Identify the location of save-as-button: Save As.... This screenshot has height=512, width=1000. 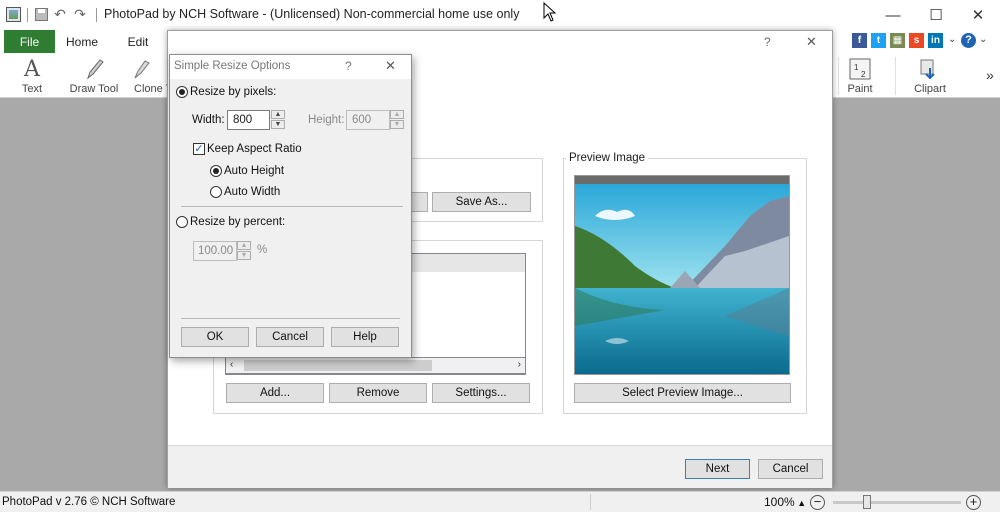
(481, 202).